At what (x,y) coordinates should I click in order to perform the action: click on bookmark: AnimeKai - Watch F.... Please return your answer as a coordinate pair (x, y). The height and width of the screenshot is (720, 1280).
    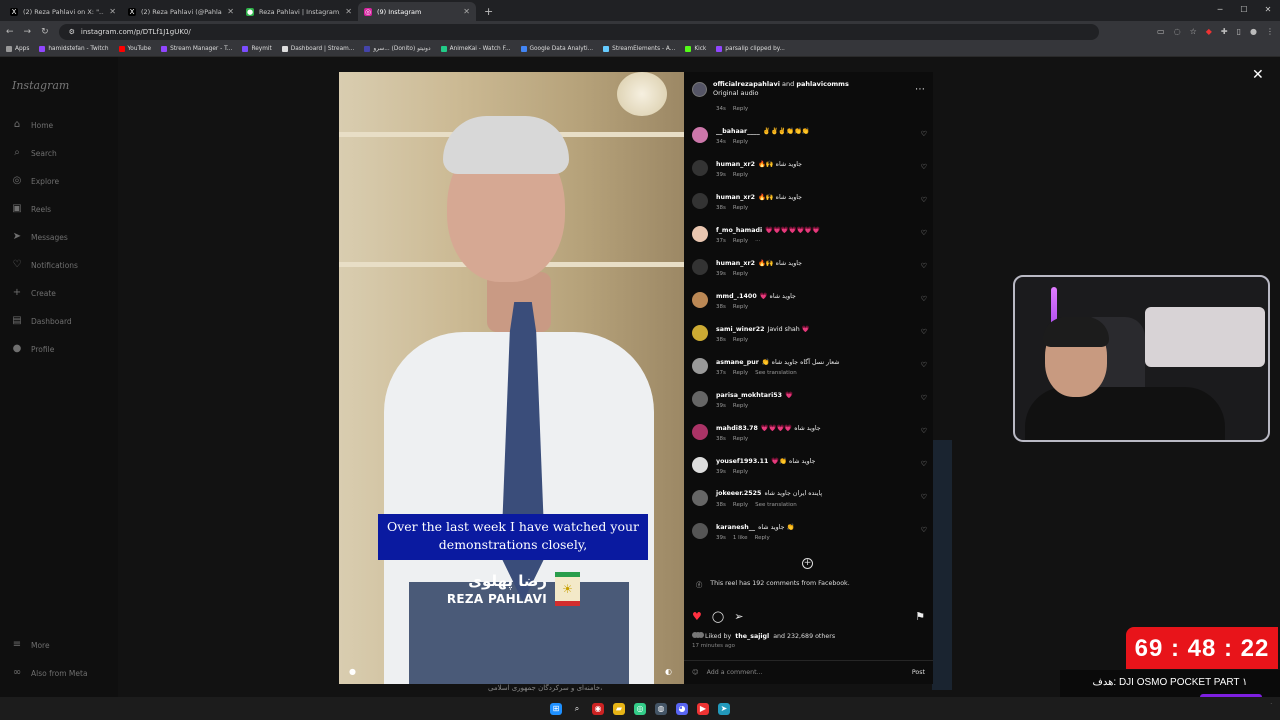
    Looking at the image, I should click on (475, 49).